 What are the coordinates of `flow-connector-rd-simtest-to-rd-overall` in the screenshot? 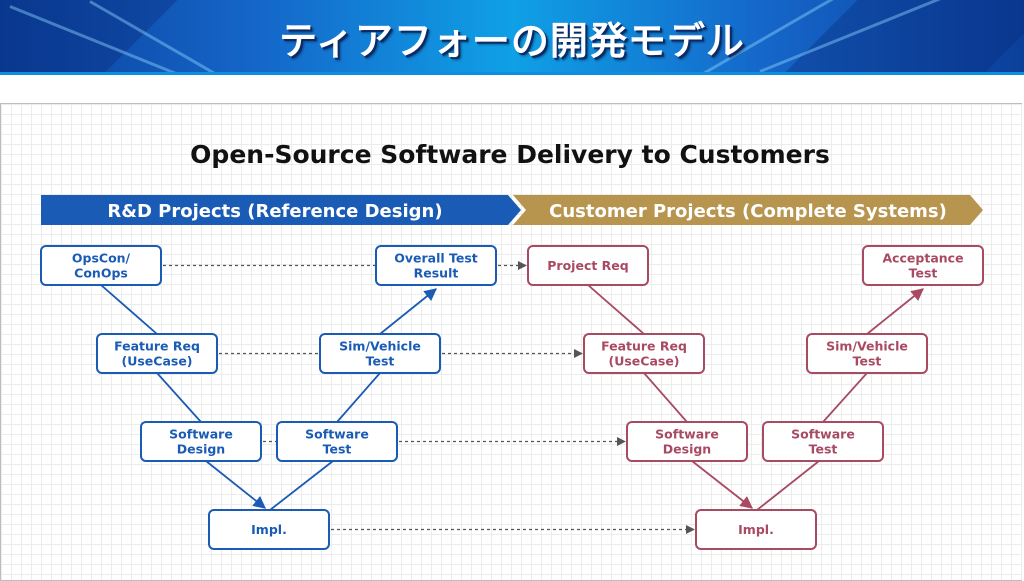 It's located at (408, 311).